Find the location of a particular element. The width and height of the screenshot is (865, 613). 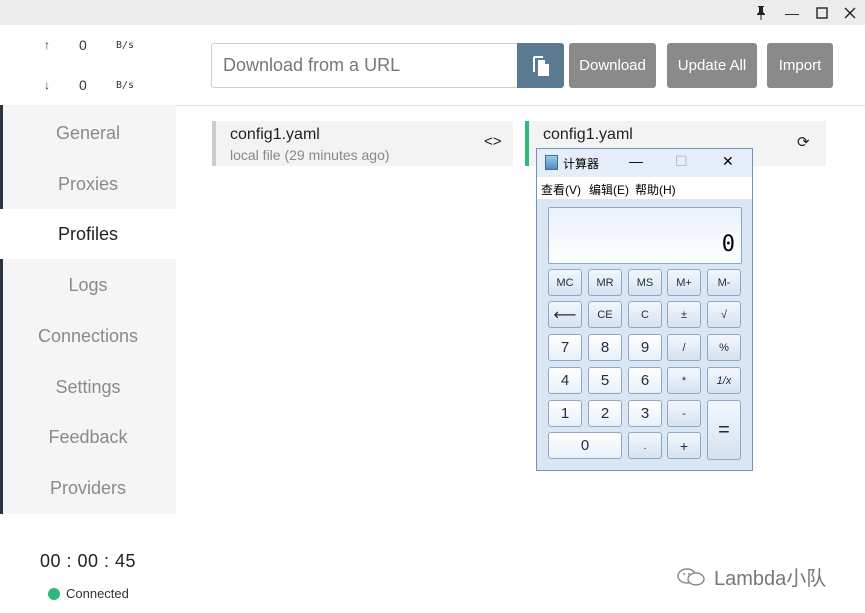

refresh-icon: ⟳ is located at coordinates (803, 142).